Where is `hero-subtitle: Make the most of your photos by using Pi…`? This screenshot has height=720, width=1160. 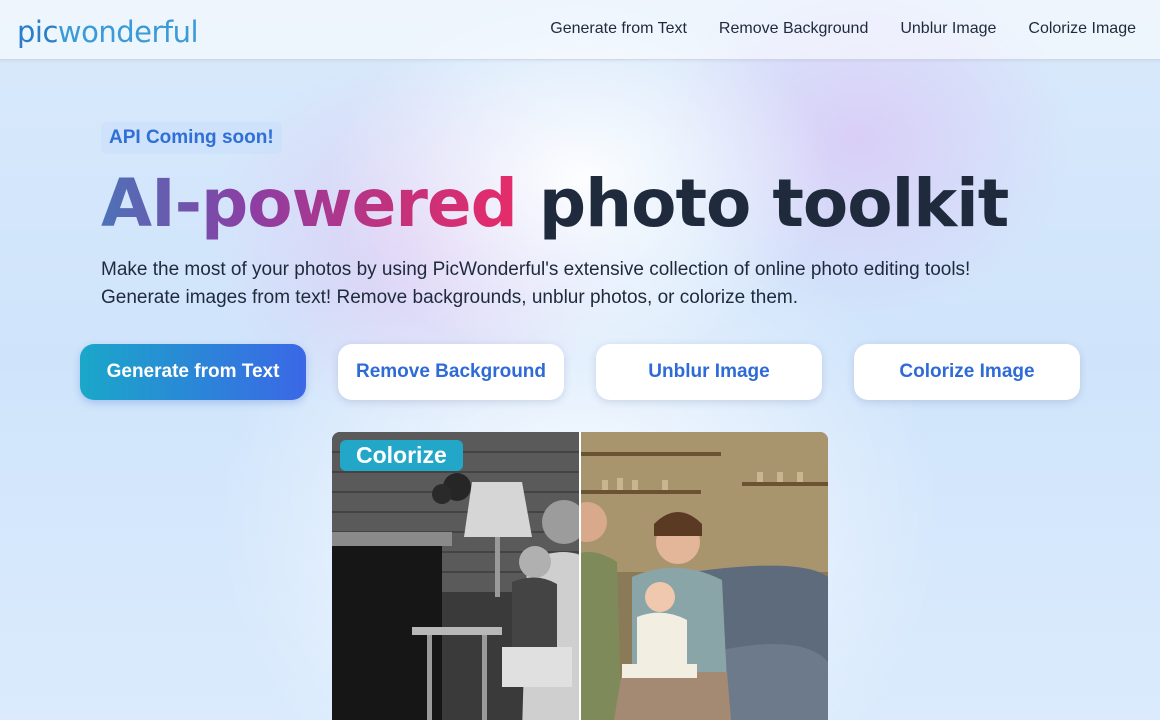 hero-subtitle: Make the most of your photos by using Pi… is located at coordinates (596, 284).